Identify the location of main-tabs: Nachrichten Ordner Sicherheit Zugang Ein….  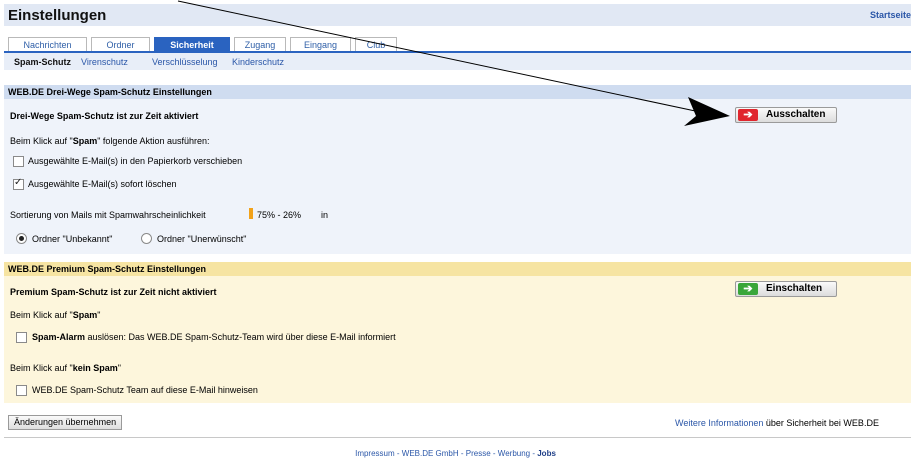
(204, 44).